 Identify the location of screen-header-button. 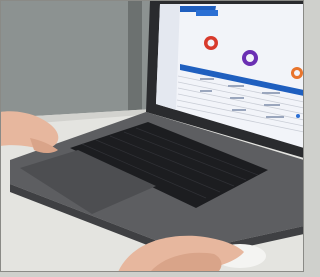
(207, 13).